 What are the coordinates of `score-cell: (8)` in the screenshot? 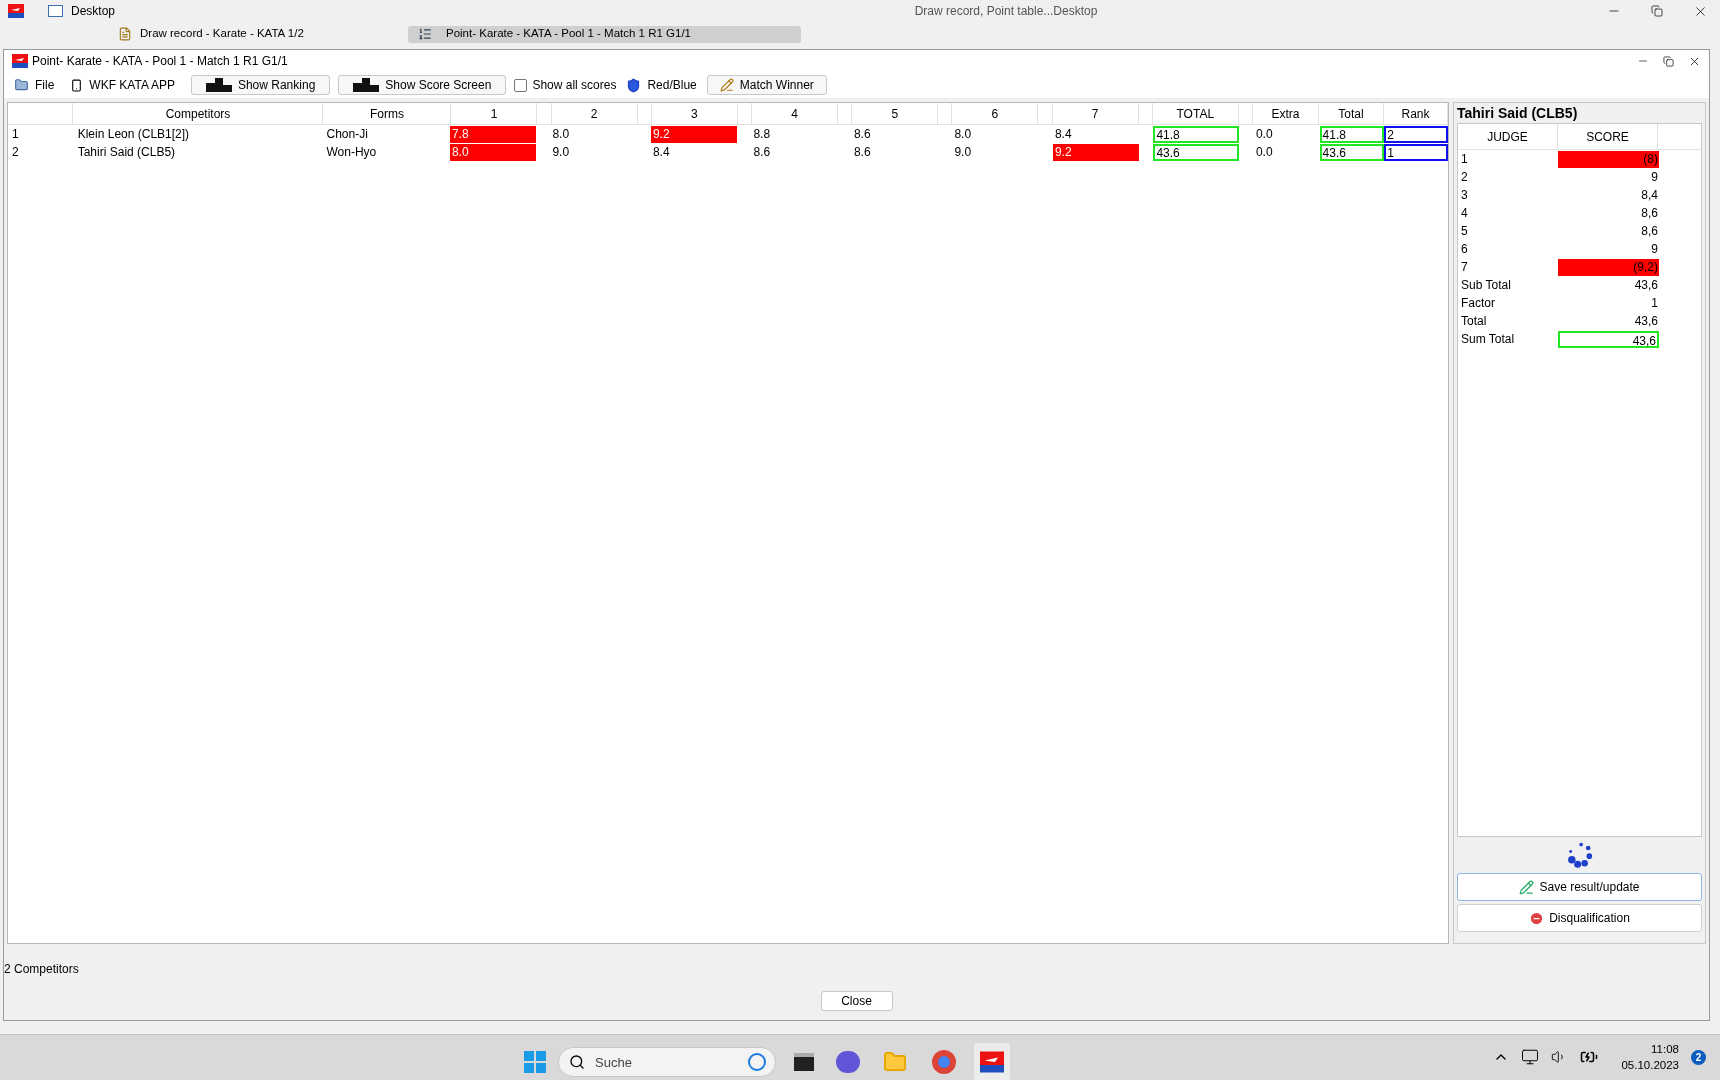 It's located at (1608, 159).